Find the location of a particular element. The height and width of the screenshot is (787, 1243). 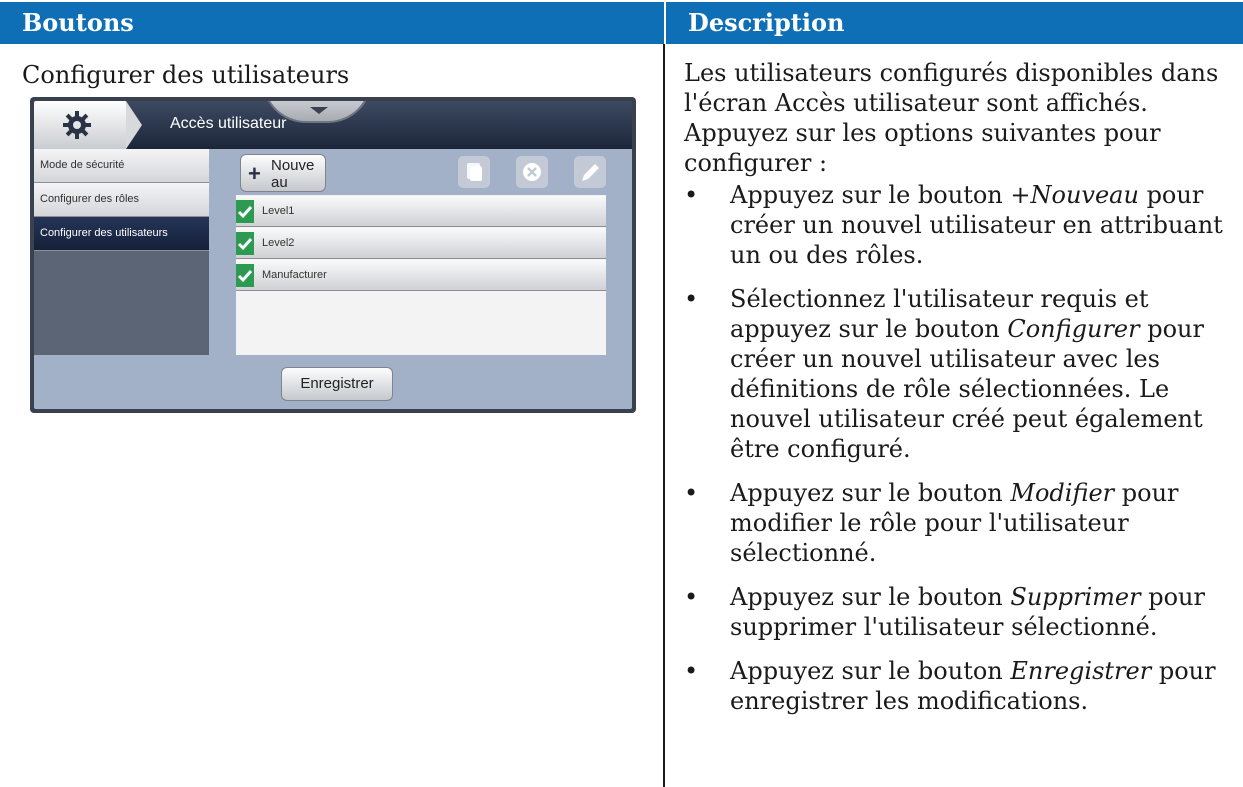

bullet-emphasis: Configurer is located at coordinates (1073, 329).